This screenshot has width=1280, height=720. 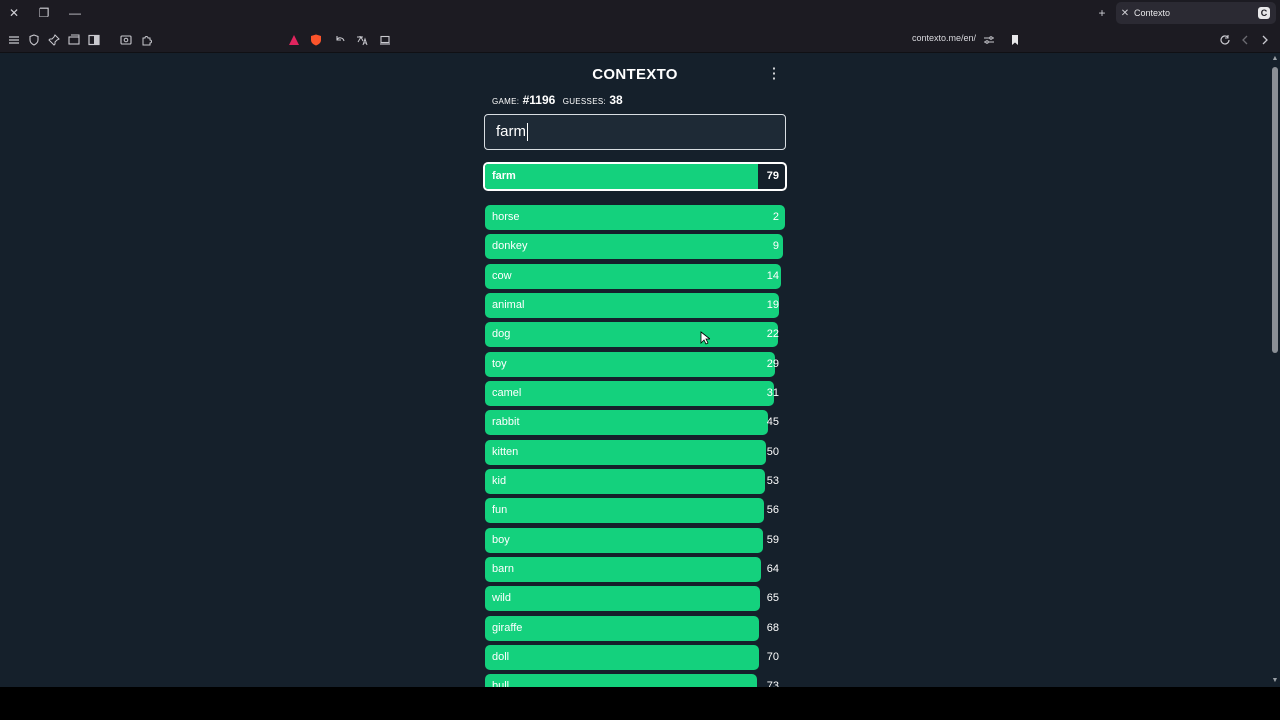 I want to click on guess-row: boy 59, so click(x=635, y=540).